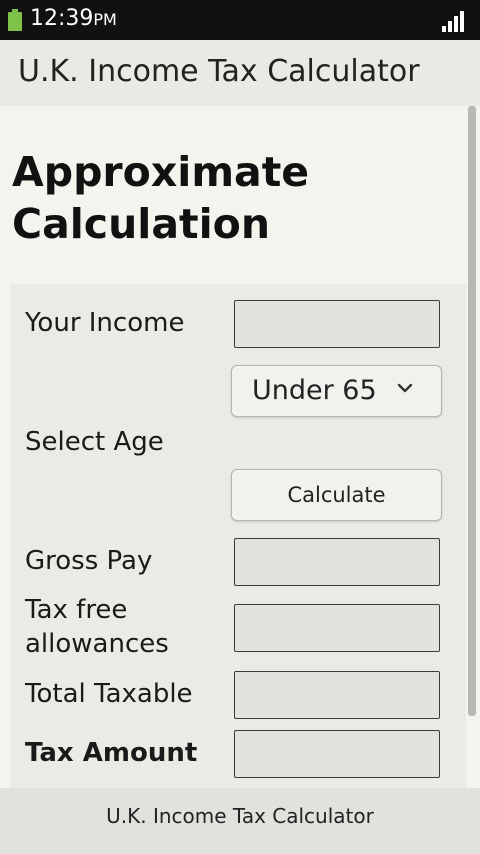  I want to click on footer-text: U.K. Income Tax Calculator, so click(240, 816).